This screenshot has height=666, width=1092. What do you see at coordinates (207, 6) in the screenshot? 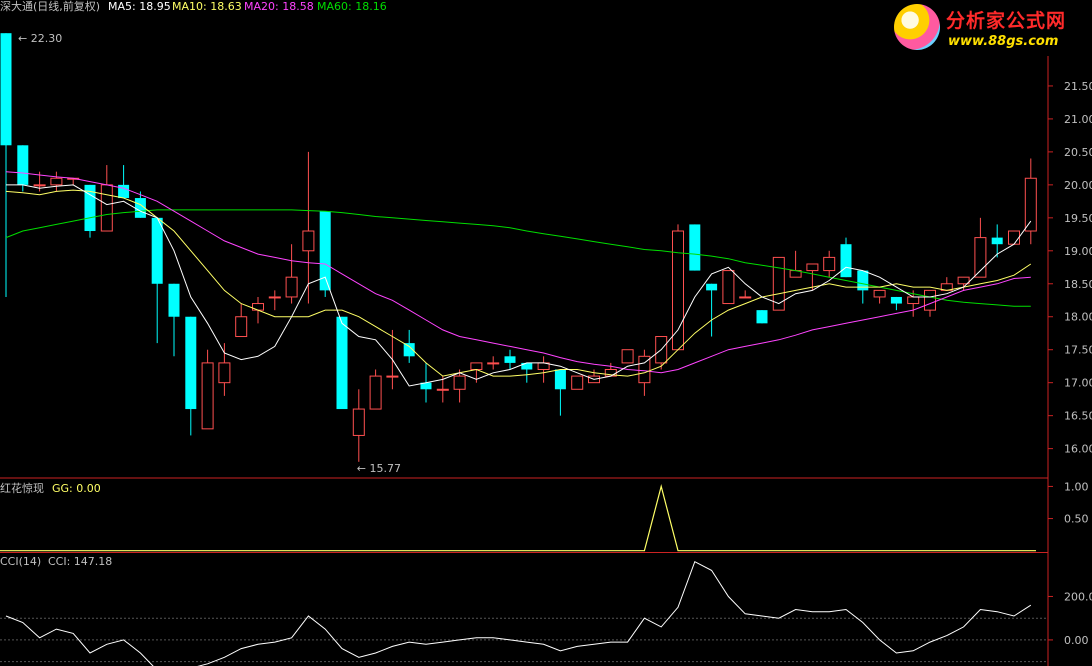
I see `ma10-label: MA10: 18.63` at bounding box center [207, 6].